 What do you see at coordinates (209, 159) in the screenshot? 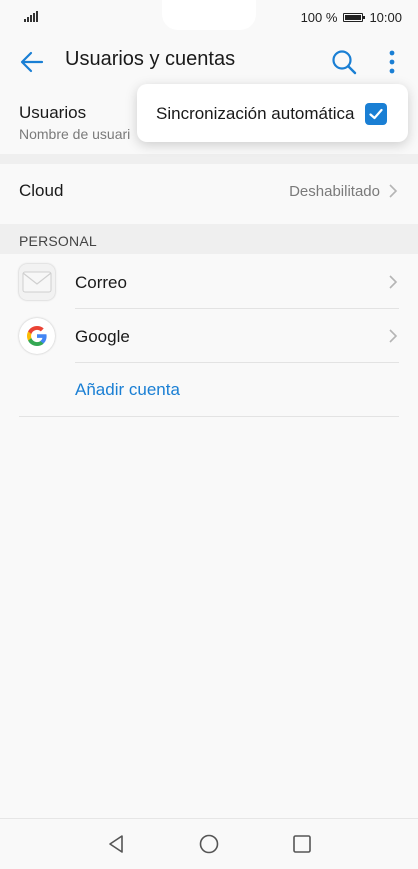
I see `section-separator` at bounding box center [209, 159].